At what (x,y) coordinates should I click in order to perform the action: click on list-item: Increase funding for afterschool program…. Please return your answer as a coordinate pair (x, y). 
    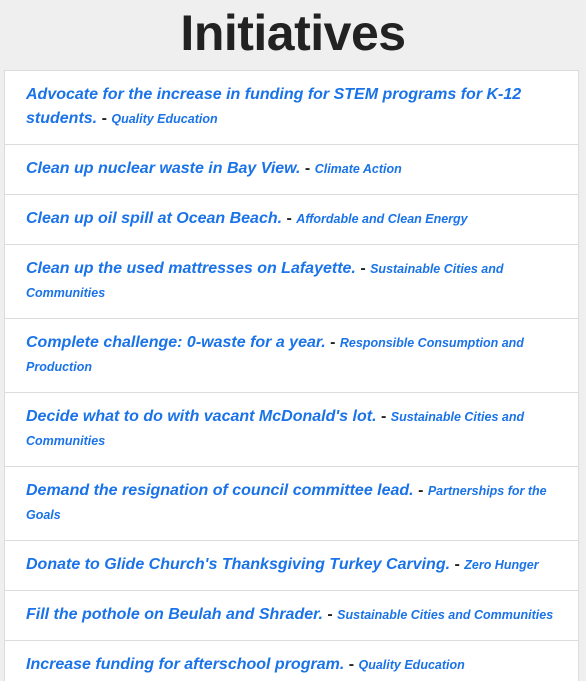
    Looking at the image, I should click on (291, 660).